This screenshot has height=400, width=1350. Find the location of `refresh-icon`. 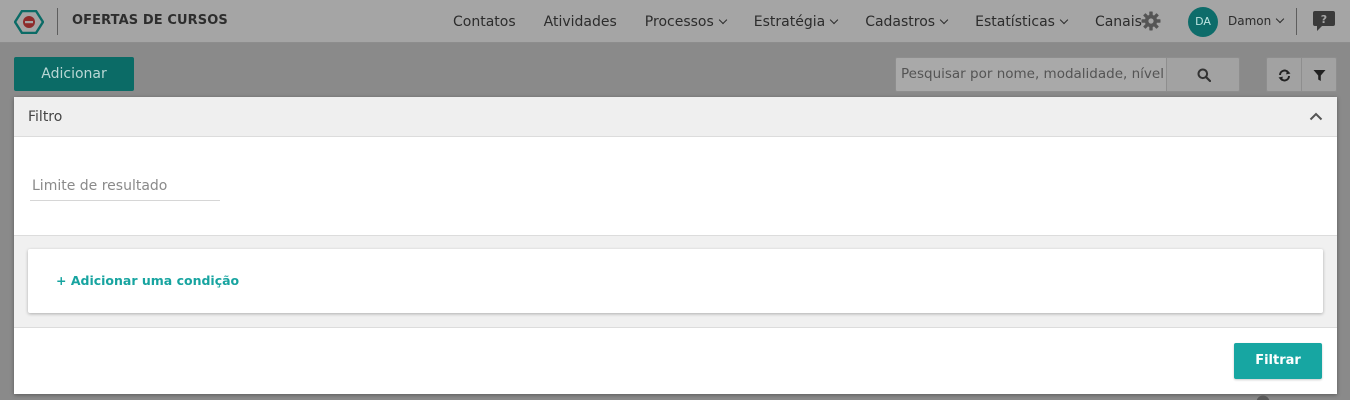

refresh-icon is located at coordinates (1284, 75).